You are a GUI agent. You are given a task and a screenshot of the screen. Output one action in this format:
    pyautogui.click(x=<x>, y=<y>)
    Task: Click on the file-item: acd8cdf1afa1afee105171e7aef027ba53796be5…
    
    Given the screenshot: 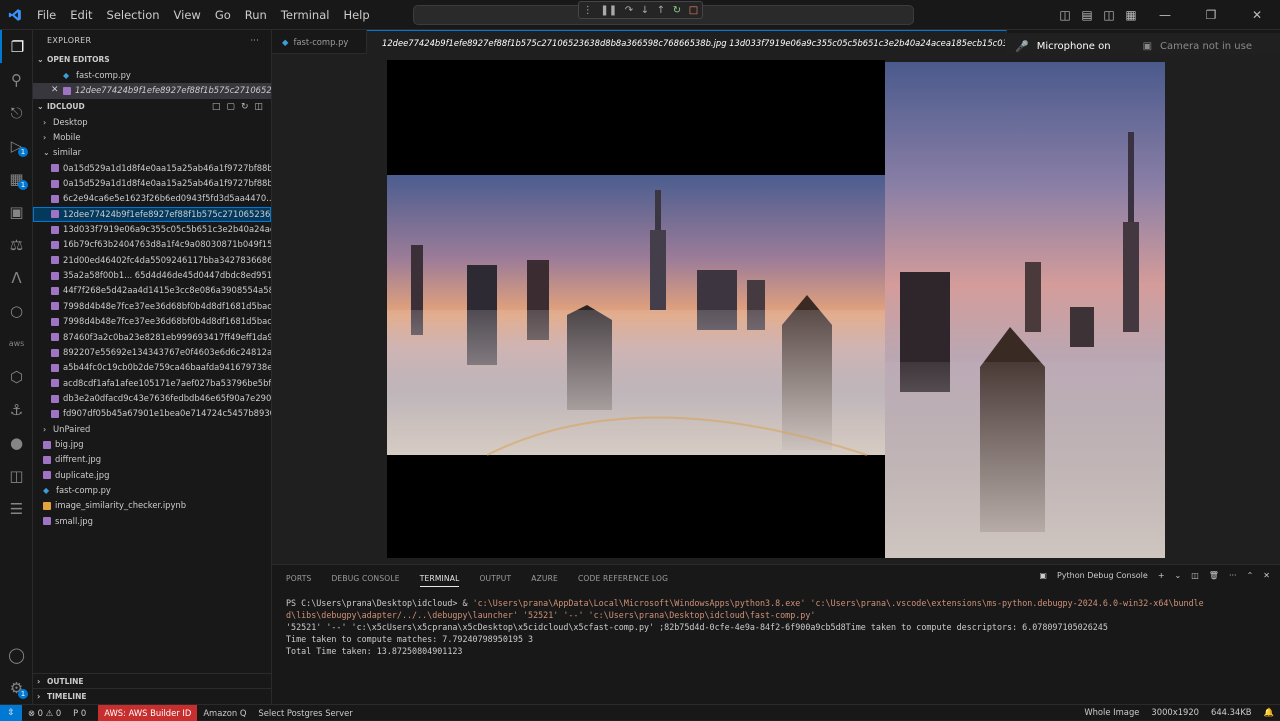 What is the action you would take?
    pyautogui.click(x=152, y=383)
    